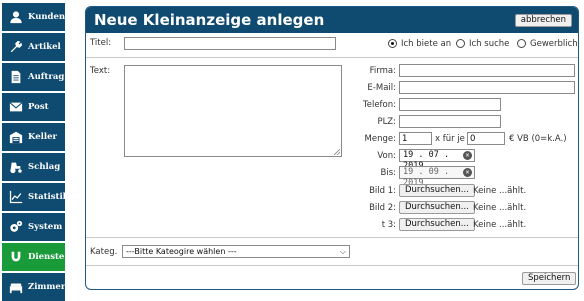 The width and height of the screenshot is (584, 301). Describe the element at coordinates (15, 167) in the screenshot. I see `tractor-icon` at that location.